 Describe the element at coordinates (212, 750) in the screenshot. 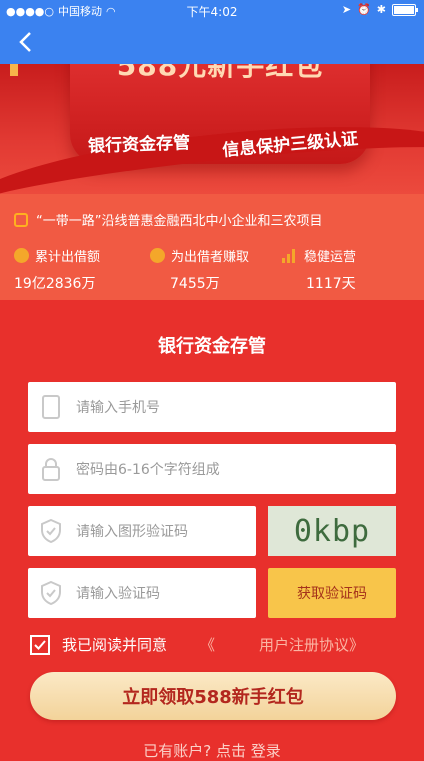

I see `login-prompt: 已有账户? 点击 登录` at that location.